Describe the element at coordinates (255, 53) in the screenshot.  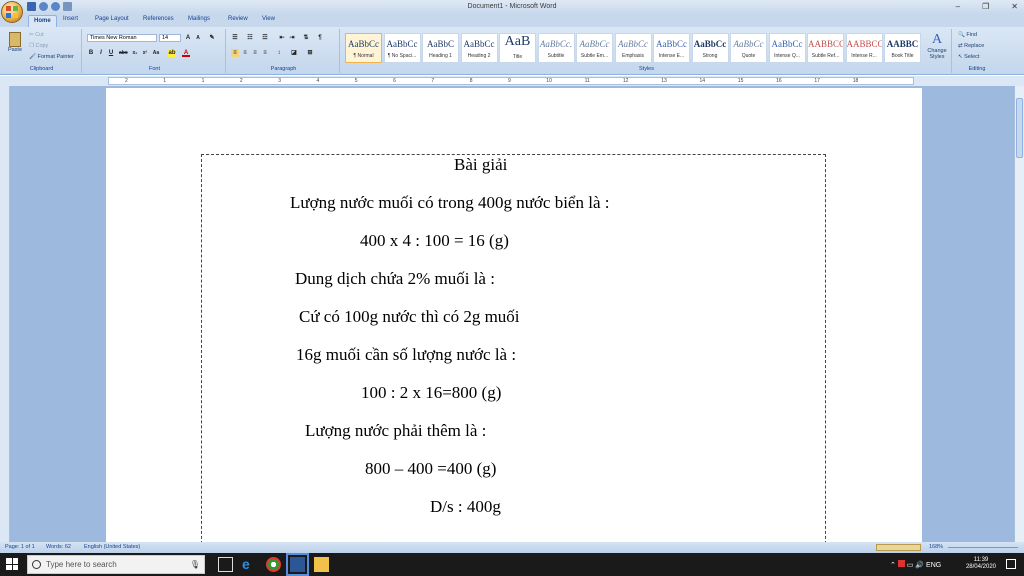
I see `align-right-icon: ≡` at that location.